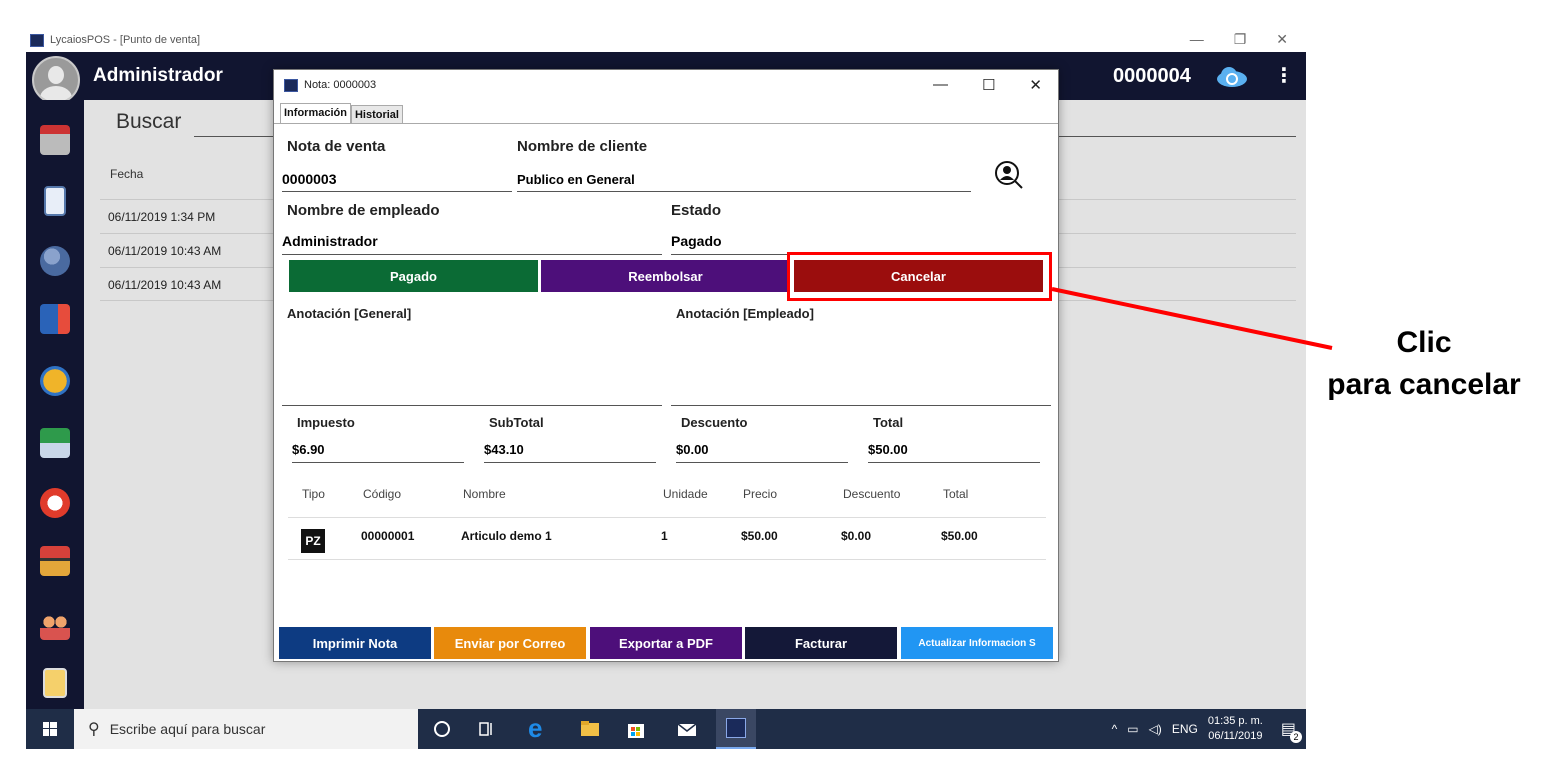  Describe the element at coordinates (55, 381) in the screenshot. I see `top-products-icon` at that location.